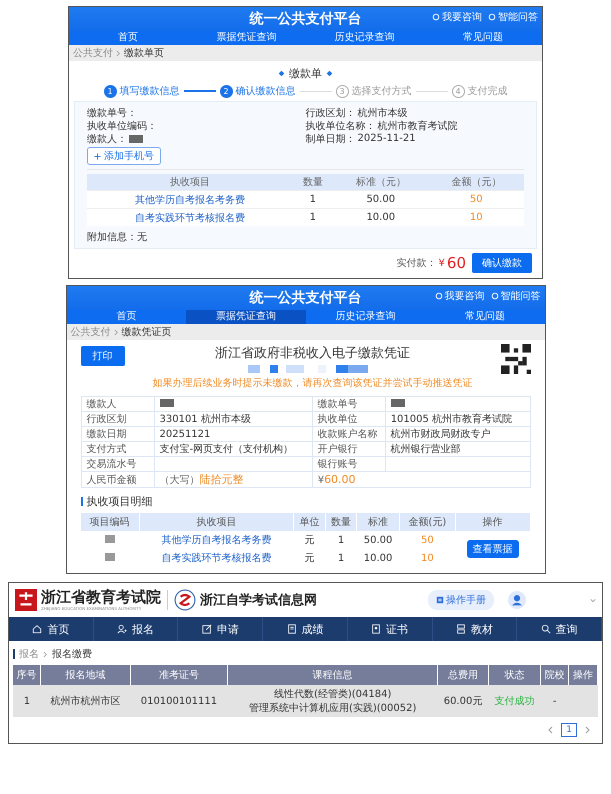 Image resolution: width=611 pixels, height=794 pixels. Describe the element at coordinates (222, 479) in the screenshot. I see `amount-in-words: 陆拾元整` at that location.